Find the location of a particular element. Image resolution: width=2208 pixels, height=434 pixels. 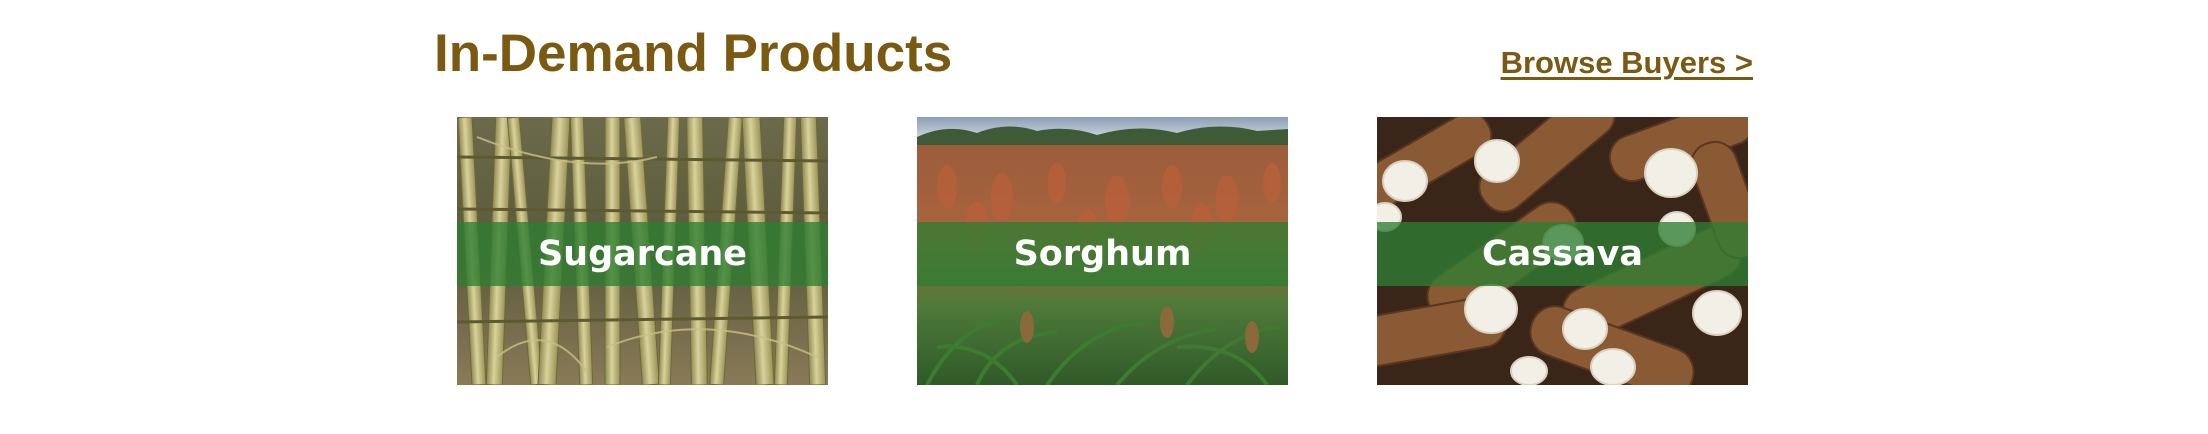

sugarcane-label: Sugarcane is located at coordinates (642, 254).